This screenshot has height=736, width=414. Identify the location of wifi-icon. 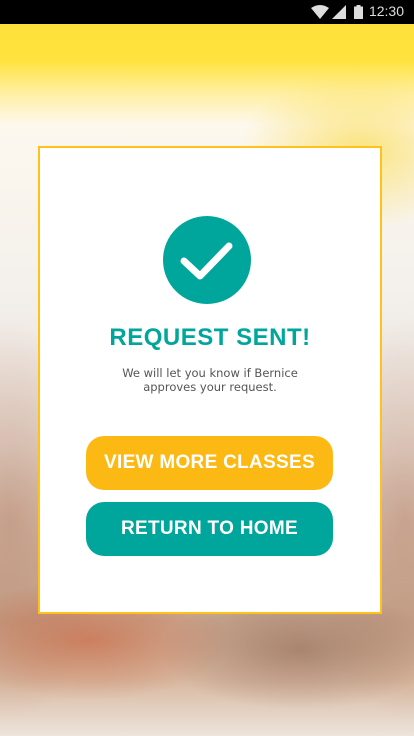
(320, 12).